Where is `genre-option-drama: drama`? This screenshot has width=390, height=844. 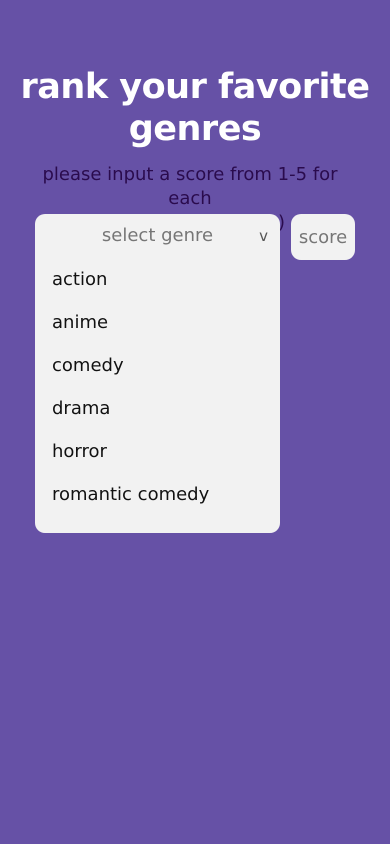
genre-option-drama: drama is located at coordinates (157, 408).